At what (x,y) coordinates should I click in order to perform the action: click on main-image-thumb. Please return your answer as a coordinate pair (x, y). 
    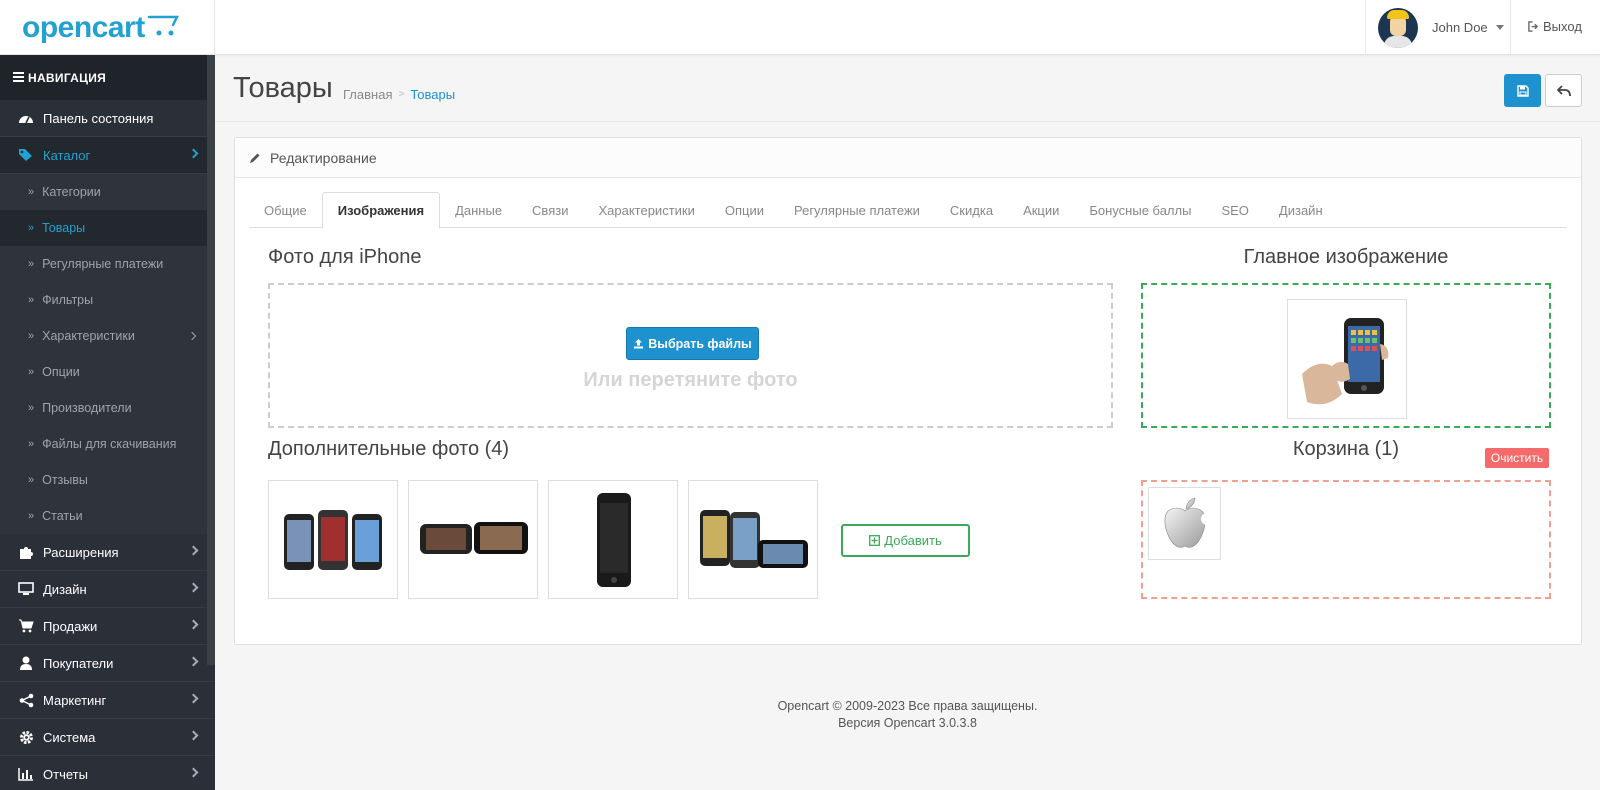
    Looking at the image, I should click on (1347, 359).